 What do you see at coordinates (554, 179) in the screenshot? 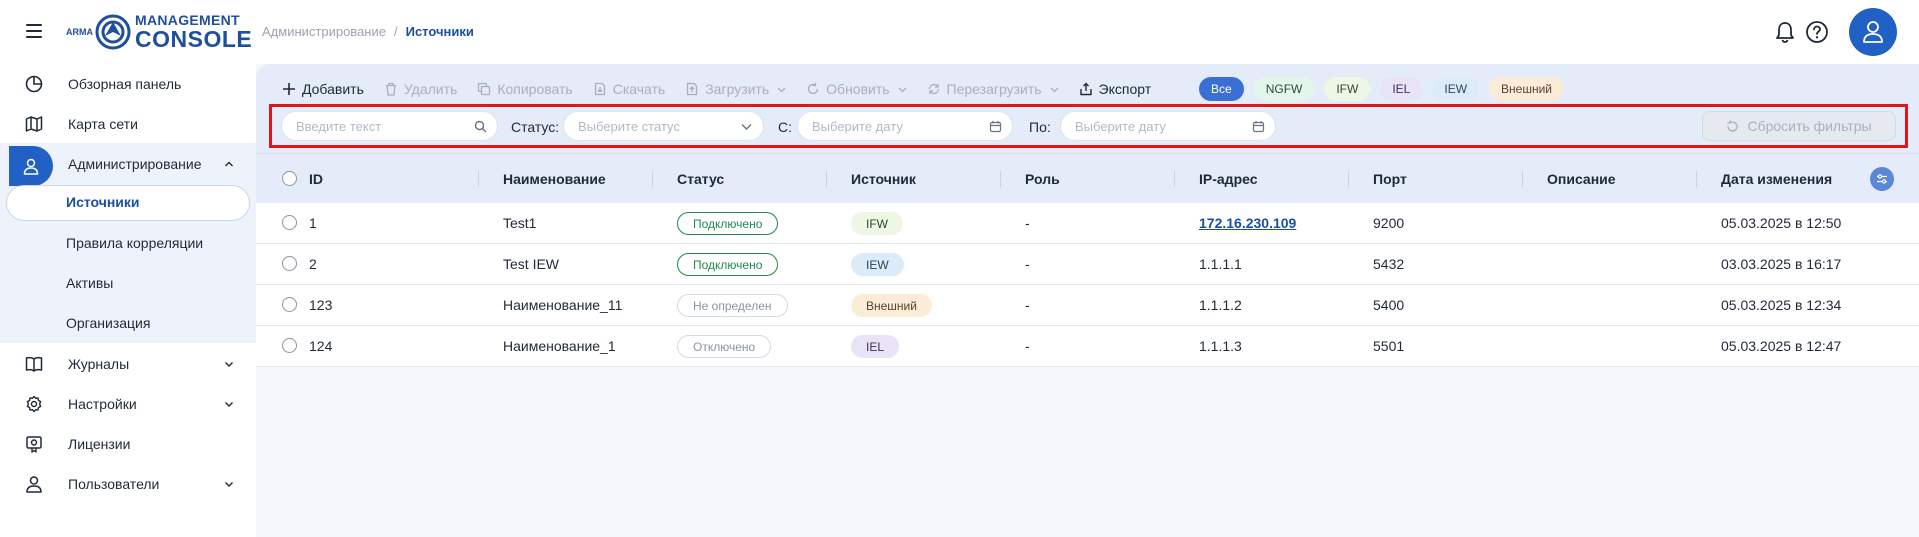
I see `column-header-name: Наименование` at bounding box center [554, 179].